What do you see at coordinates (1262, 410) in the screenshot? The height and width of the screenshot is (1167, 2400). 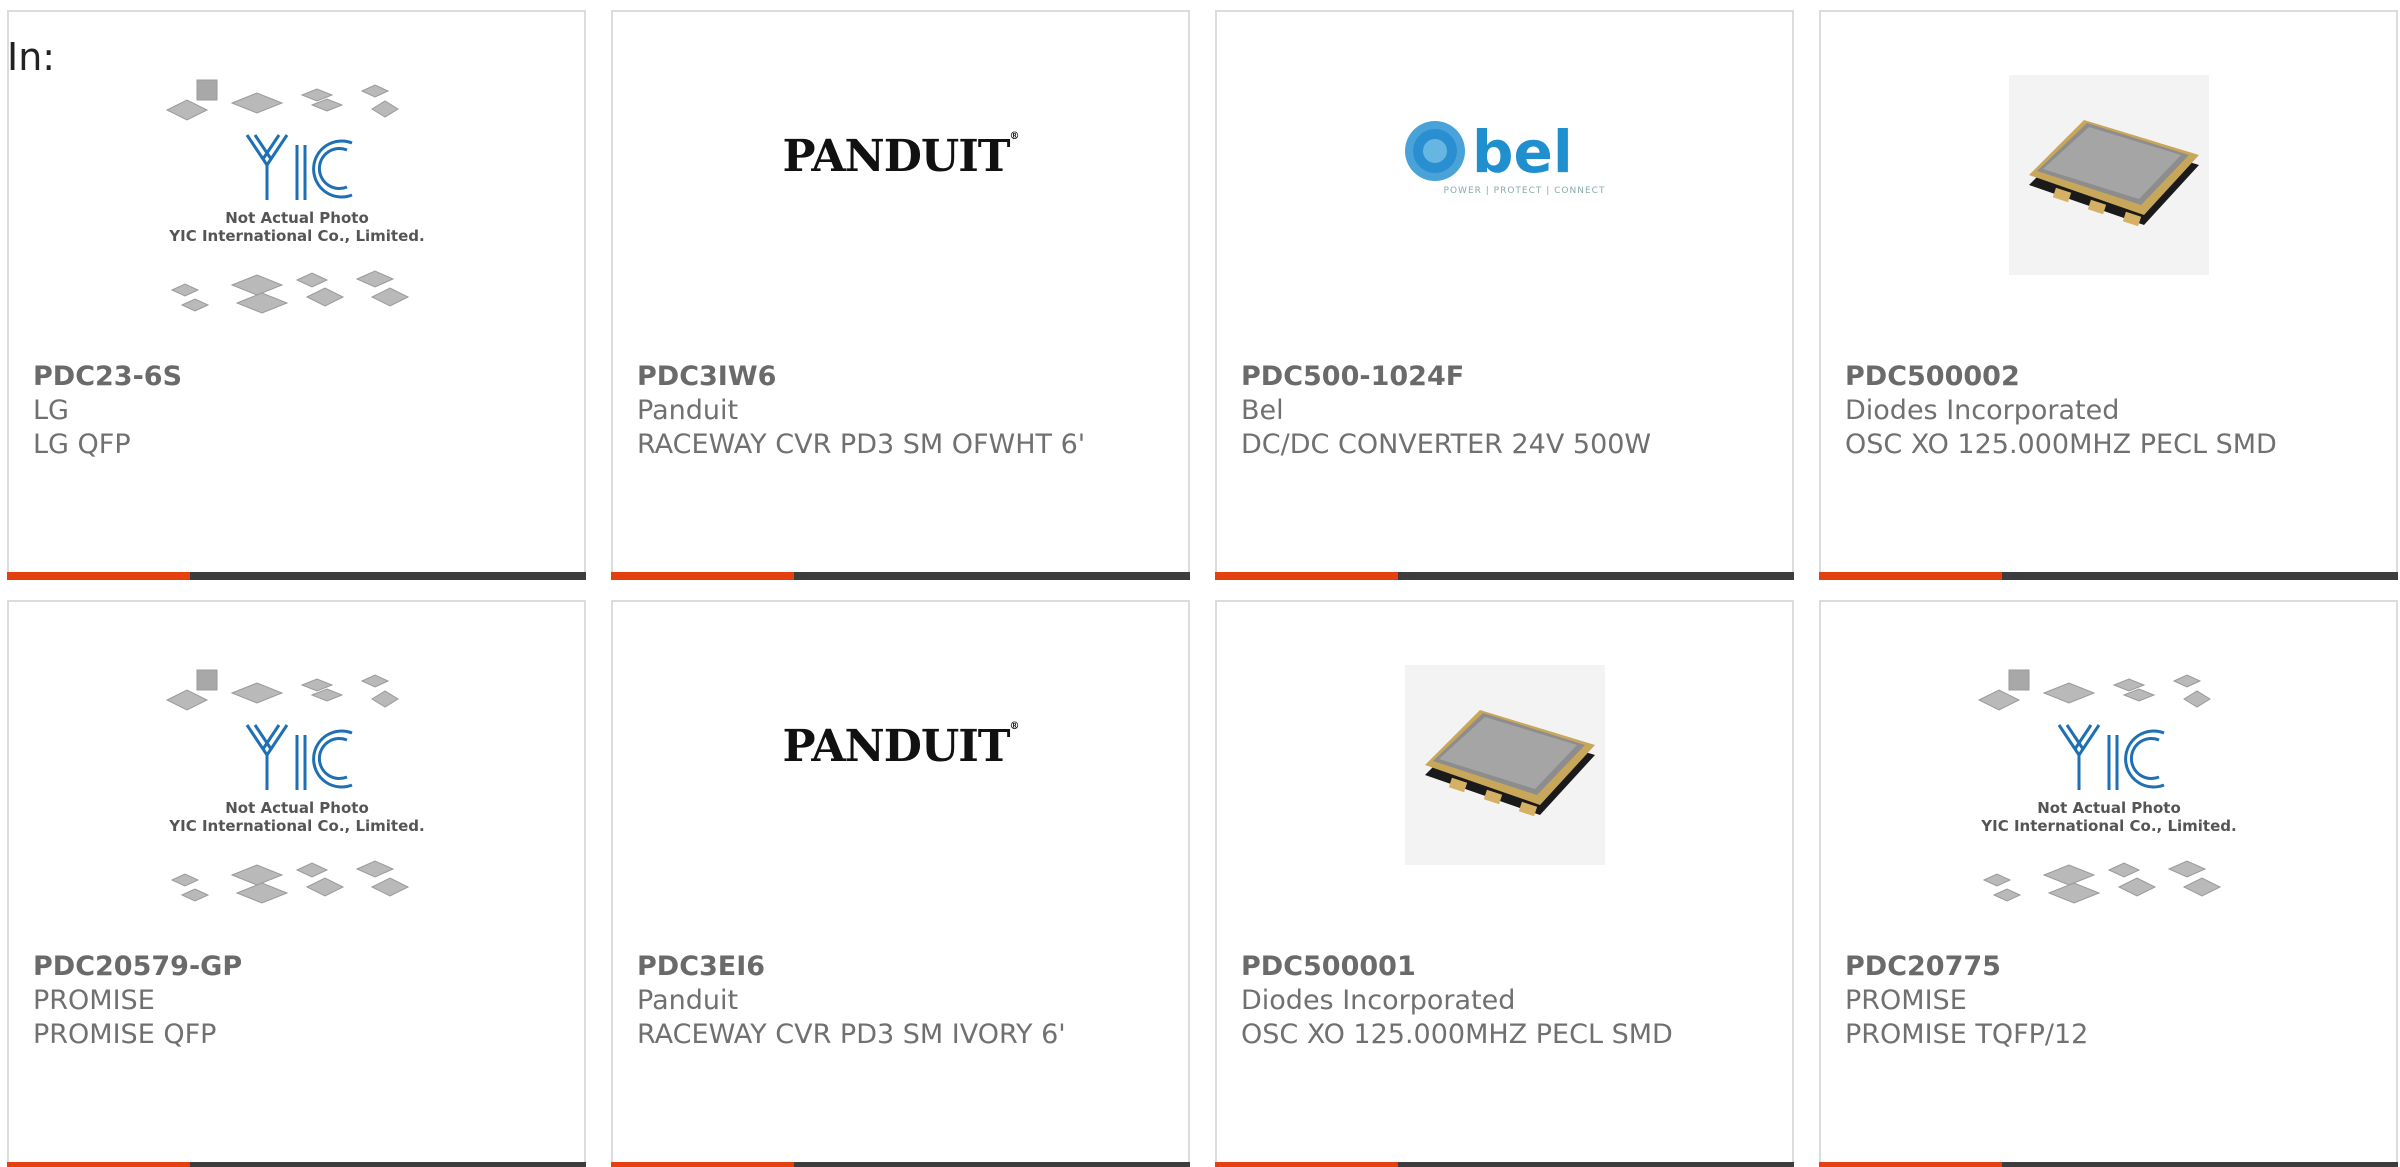 I see `manufacturer: Bel` at bounding box center [1262, 410].